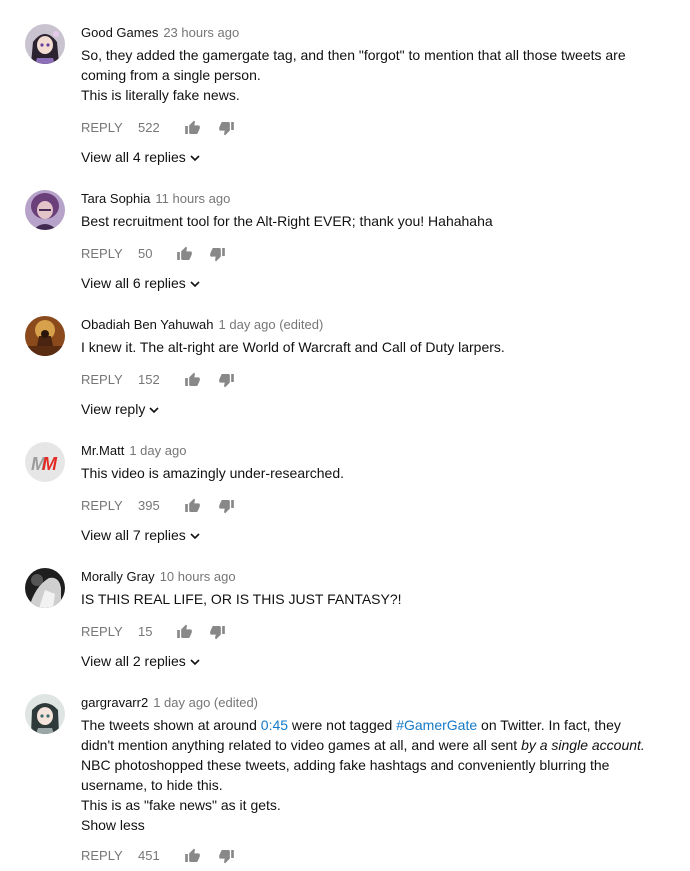  What do you see at coordinates (133, 535) in the screenshot?
I see `view-replies-label: View all 7 replies` at bounding box center [133, 535].